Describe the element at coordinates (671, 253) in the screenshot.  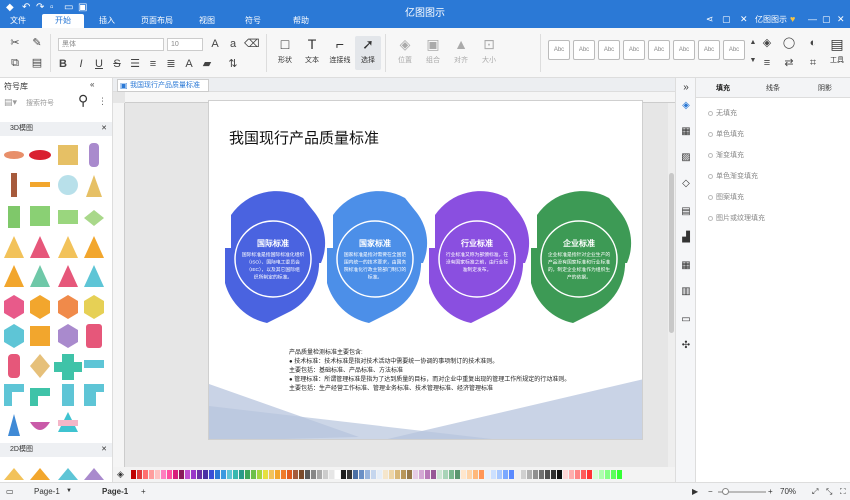
I see `scrollbar-thumb` at that location.